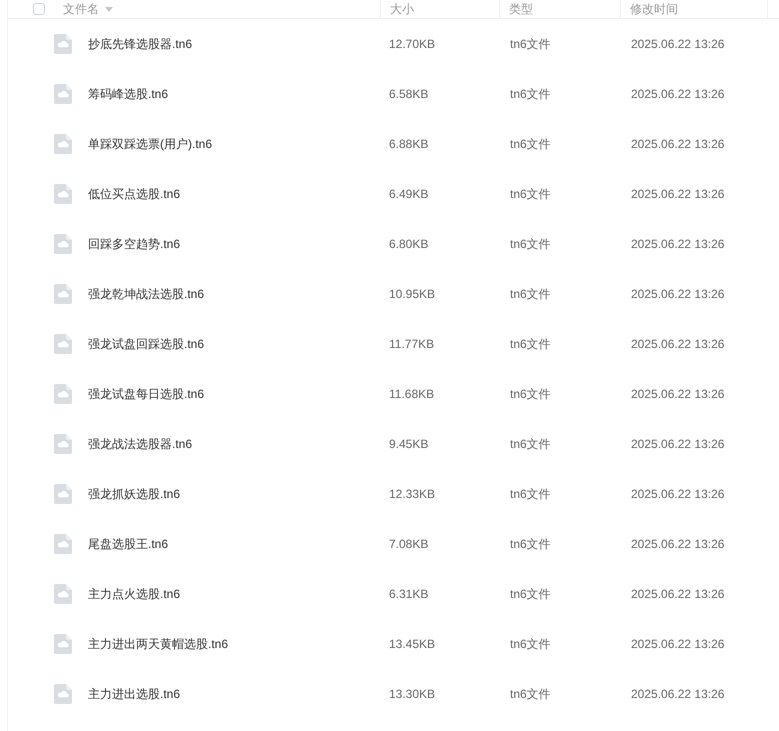 The height and width of the screenshot is (731, 779). What do you see at coordinates (150, 144) in the screenshot?
I see `file-name: 单踩双踩选票(用户).tn6` at bounding box center [150, 144].